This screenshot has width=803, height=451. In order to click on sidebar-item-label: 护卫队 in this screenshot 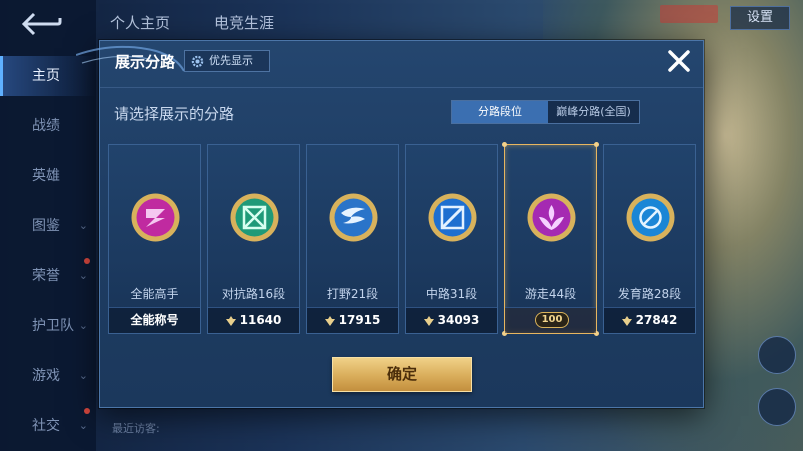, I will do `click(53, 326)`.